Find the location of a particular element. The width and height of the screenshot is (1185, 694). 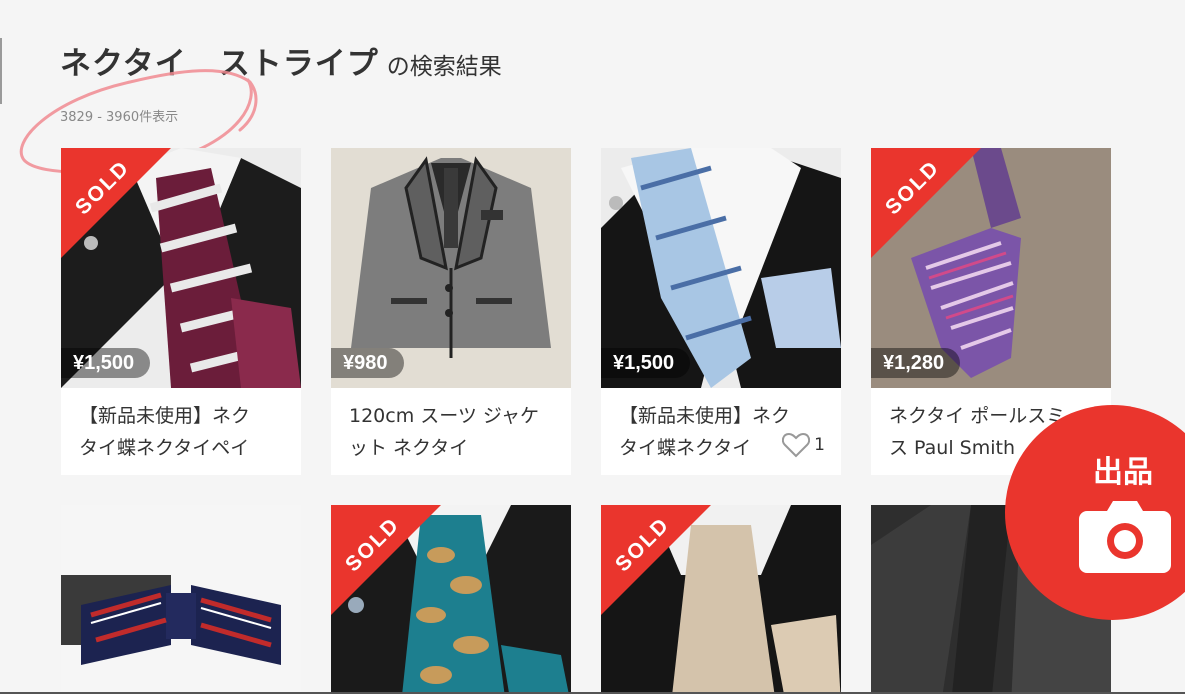

search-query: ネクタイ ストライプ is located at coordinates (219, 64).